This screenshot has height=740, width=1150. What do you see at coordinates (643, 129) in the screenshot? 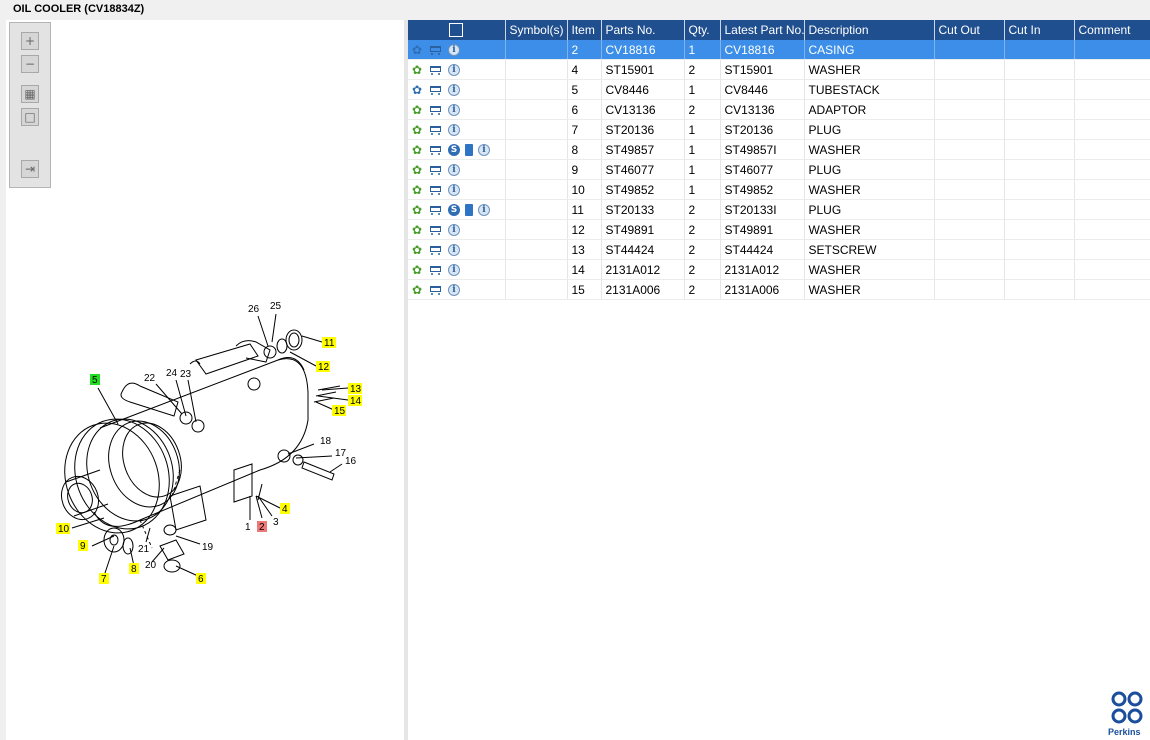
I see `parts-no-cell: ST20136` at bounding box center [643, 129].